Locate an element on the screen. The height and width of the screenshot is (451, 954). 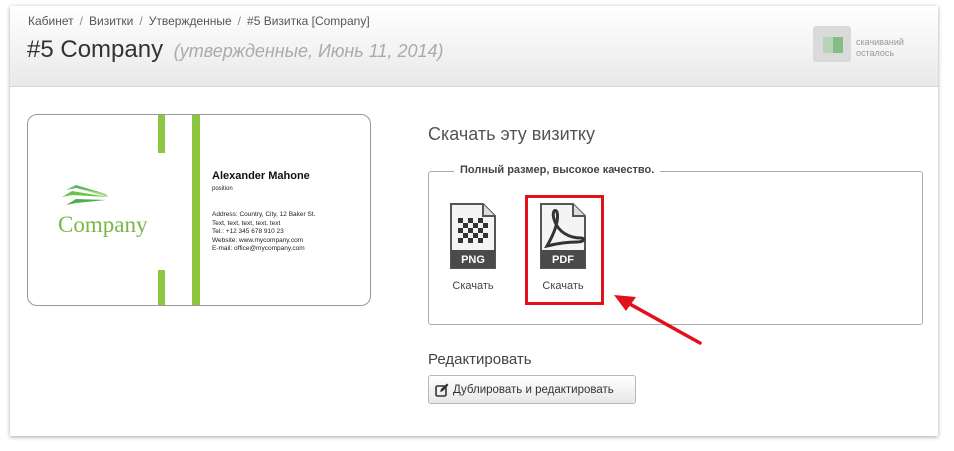
card-contact-line: E-mail: office@mycompany.com is located at coordinates (258, 248).